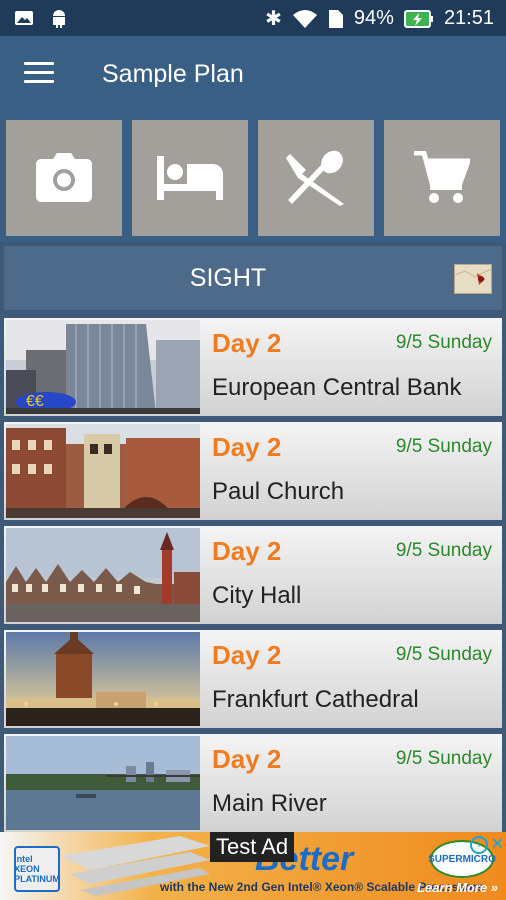  I want to click on frankfurt-cathedral-photo, so click(103, 679).